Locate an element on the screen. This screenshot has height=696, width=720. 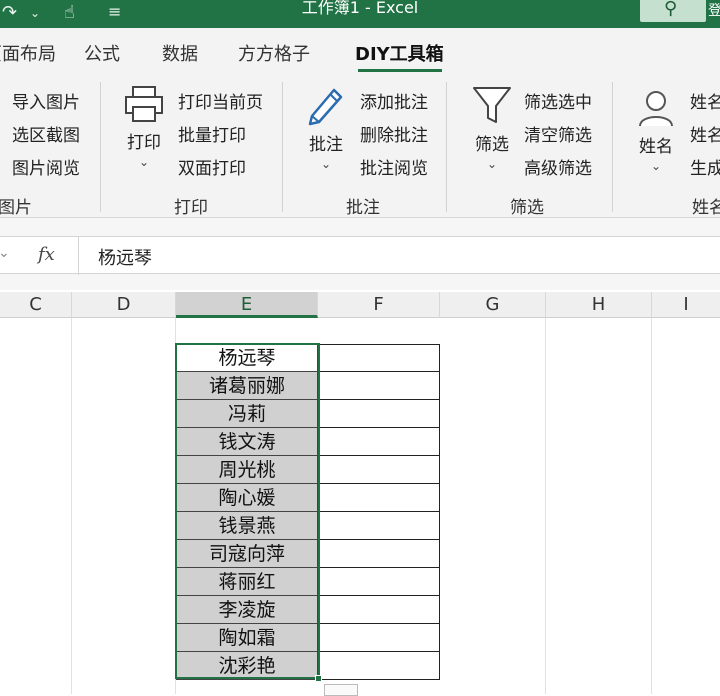
import-picture-button: 导入图片 is located at coordinates (46, 100).